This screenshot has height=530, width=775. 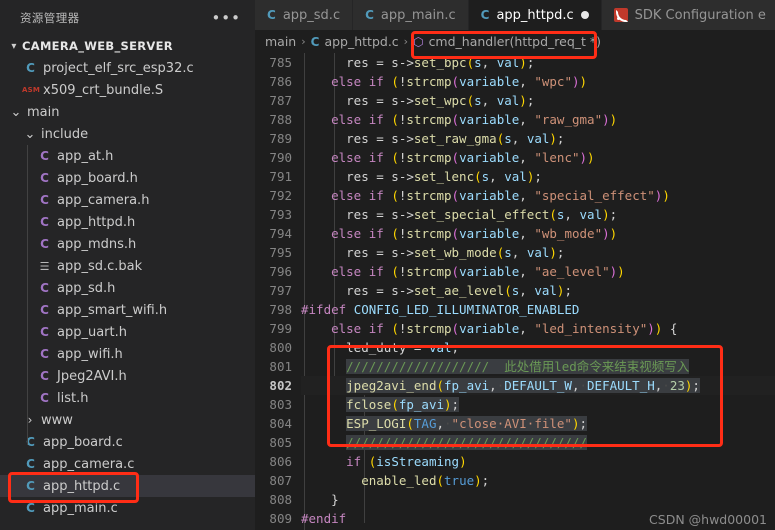 What do you see at coordinates (538, 480) in the screenshot?
I see `code-line: enable_led(true);` at bounding box center [538, 480].